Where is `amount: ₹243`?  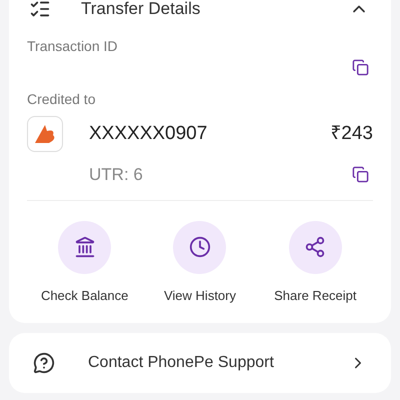
amount: ₹243 is located at coordinates (351, 134).